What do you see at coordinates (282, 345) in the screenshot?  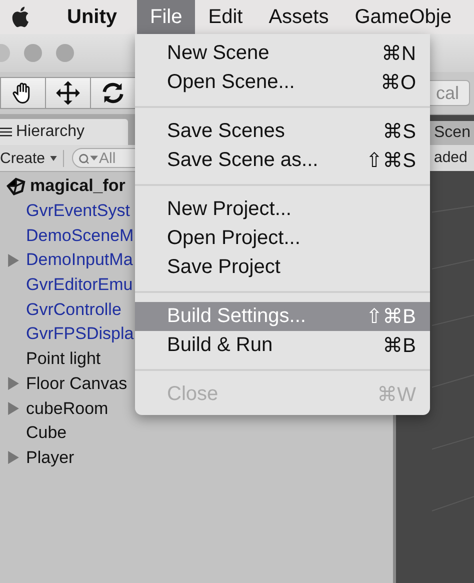 I see `menu-item: Build & Run ⌘B` at bounding box center [282, 345].